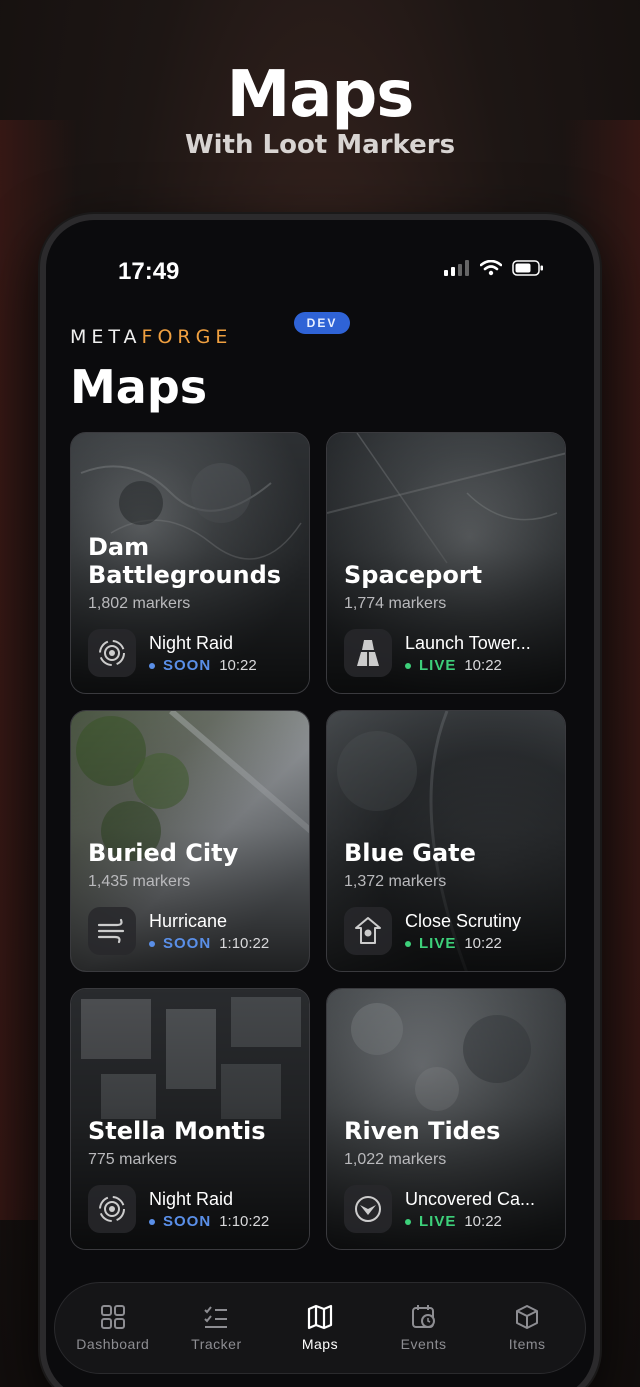 The height and width of the screenshot is (1387, 640). Describe the element at coordinates (320, 1317) in the screenshot. I see `map-icon` at that location.